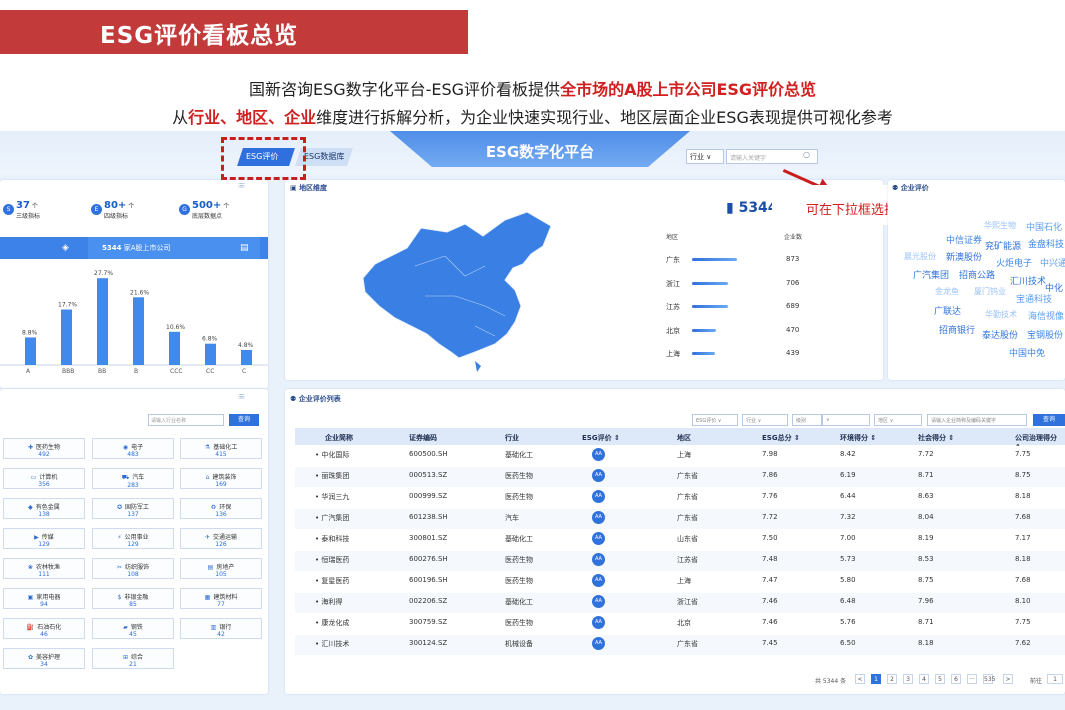 This screenshot has height=710, width=1065. Describe the element at coordinates (221, 508) in the screenshot. I see `industry-card: ♻ 环保 136` at that location.